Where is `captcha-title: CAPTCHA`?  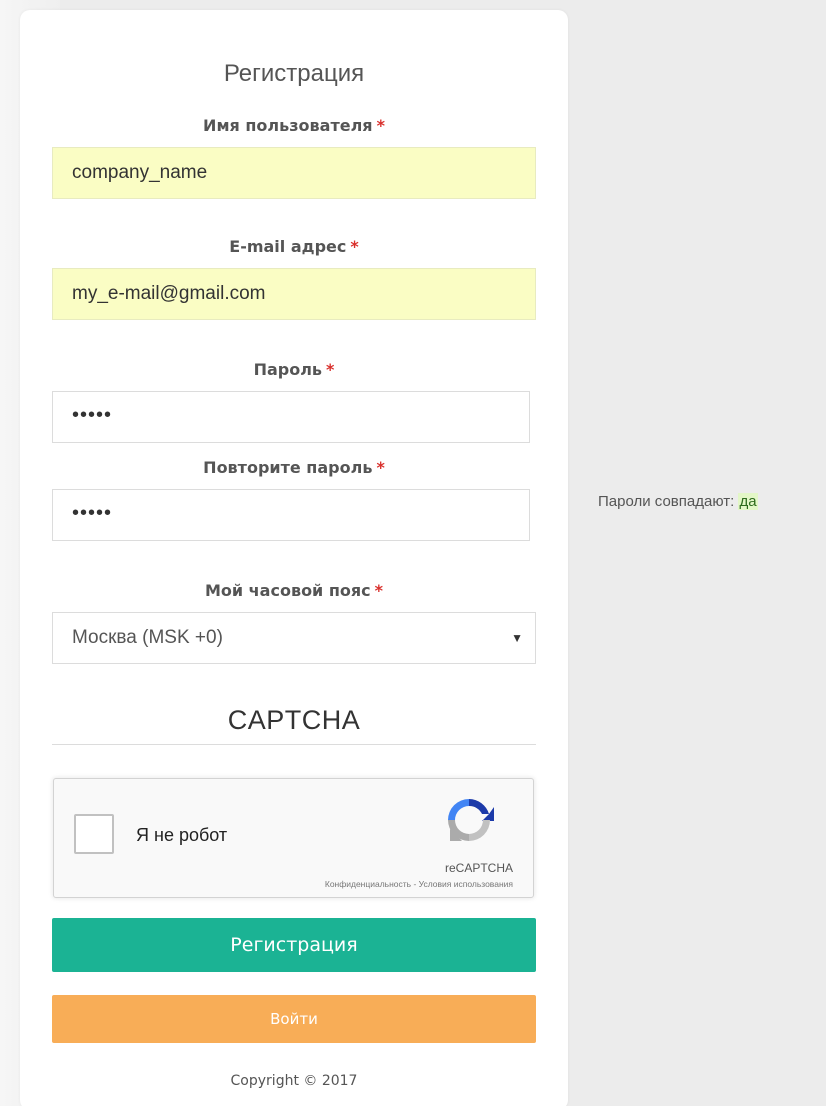
captcha-title: CAPTCHA is located at coordinates (294, 720).